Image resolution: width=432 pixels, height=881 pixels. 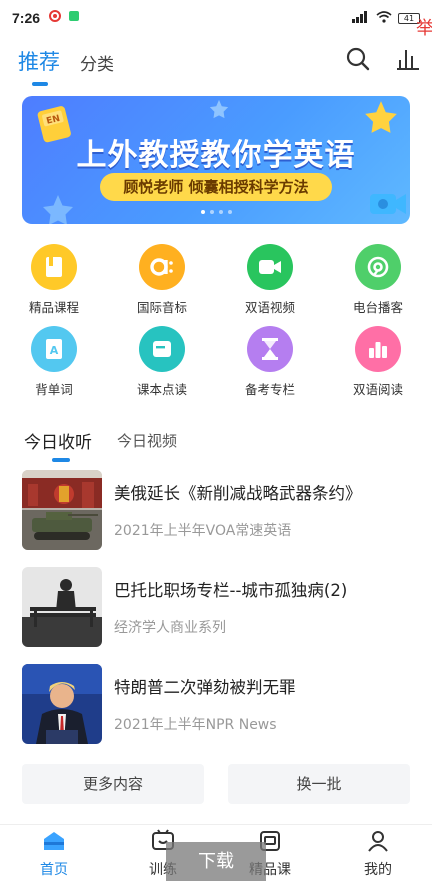 What do you see at coordinates (162, 267) in the screenshot?
I see `phonetic-icon` at bounding box center [162, 267].